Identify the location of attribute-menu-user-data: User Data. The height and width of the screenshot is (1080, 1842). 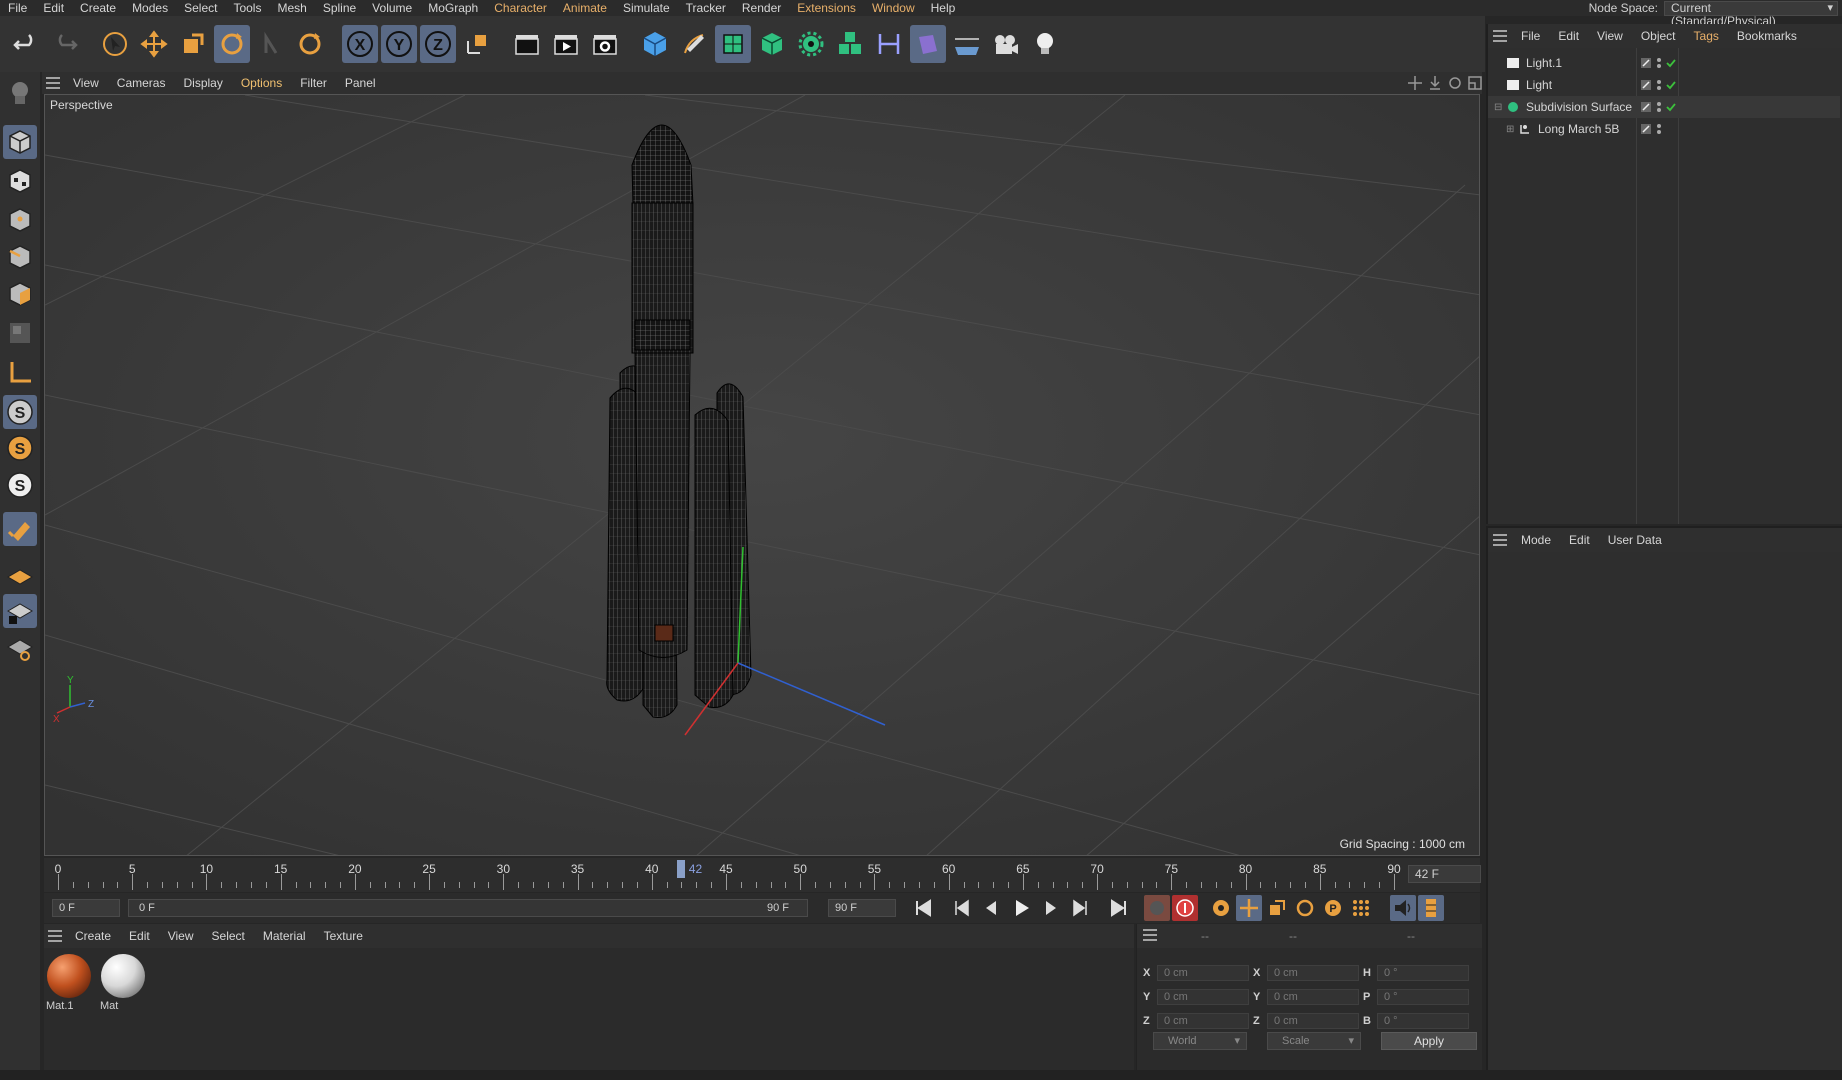
(1635, 540).